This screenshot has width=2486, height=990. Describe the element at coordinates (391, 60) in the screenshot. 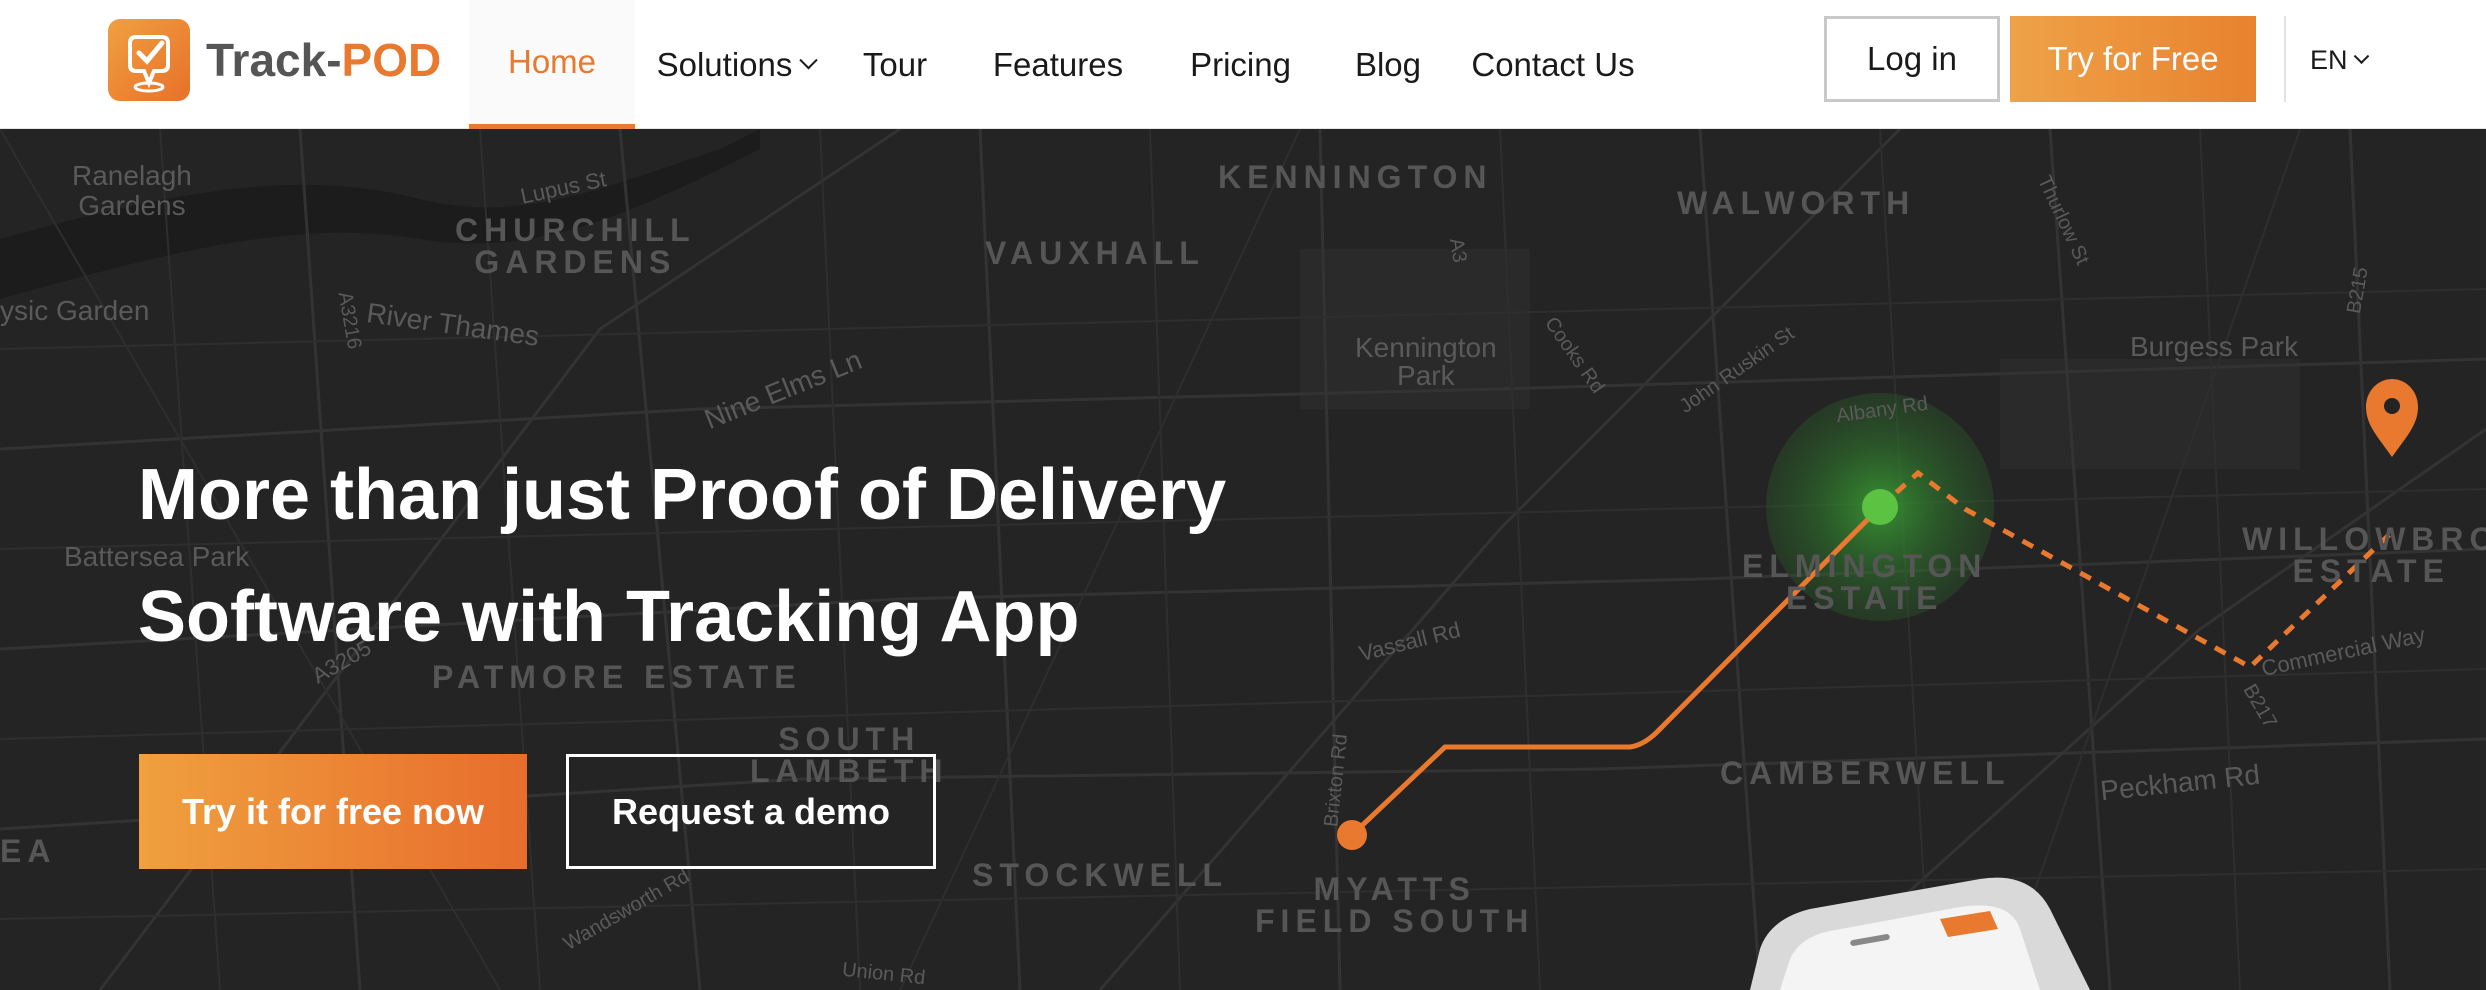

I see `logo-text-part2: POD` at that location.